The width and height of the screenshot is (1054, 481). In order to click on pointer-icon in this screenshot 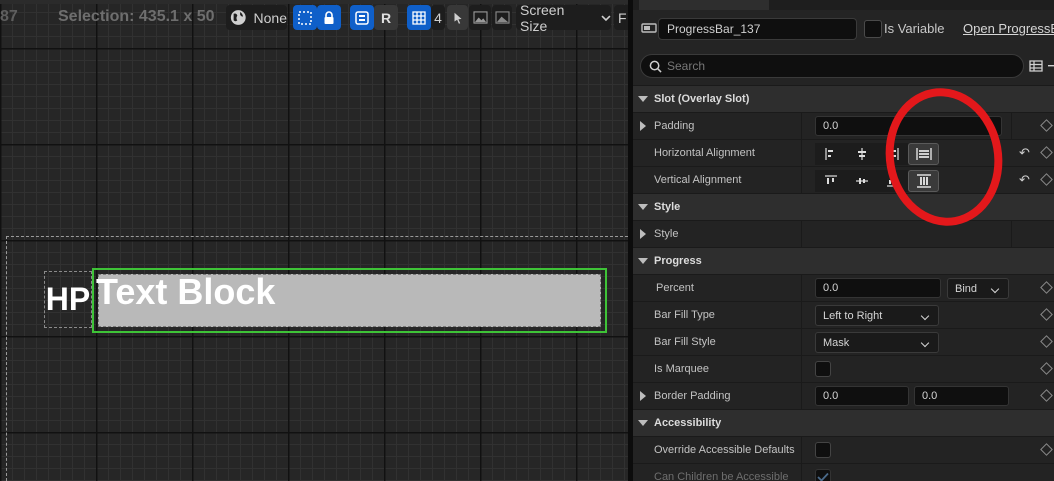, I will do `click(457, 18)`.